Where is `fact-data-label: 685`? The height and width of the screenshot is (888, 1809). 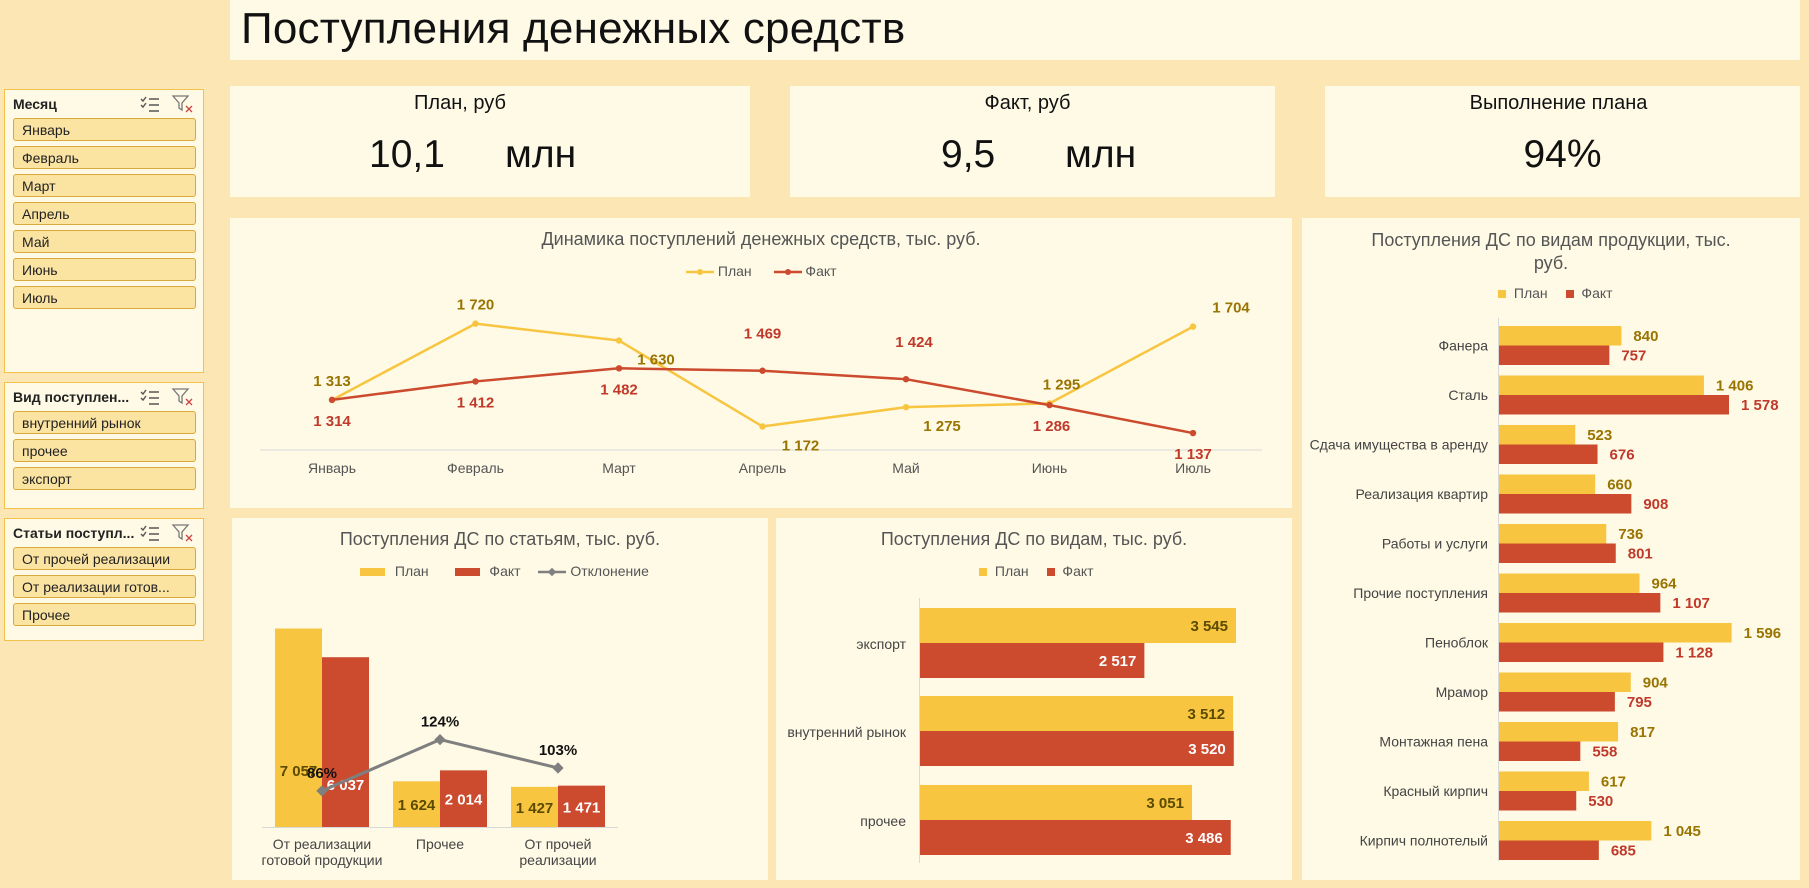
fact-data-label: 685 is located at coordinates (1623, 851).